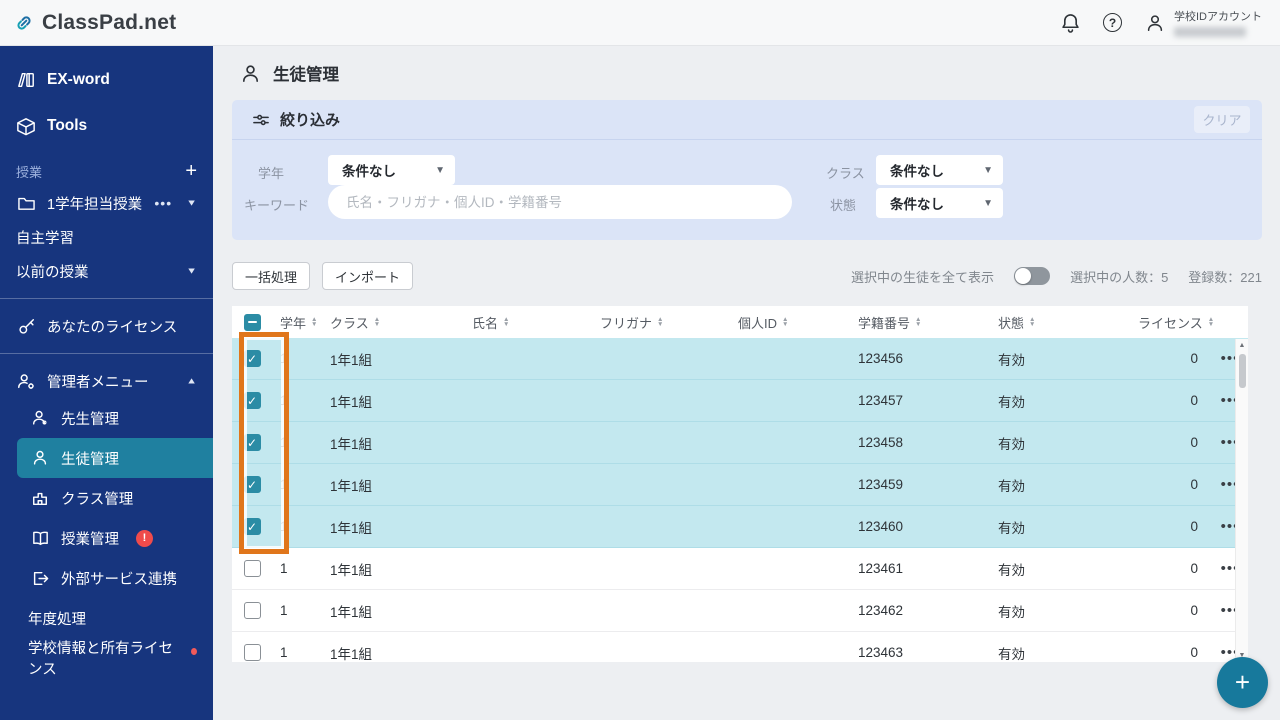 This screenshot has width=1280, height=720. Describe the element at coordinates (106, 126) in the screenshot. I see `sidebar-item-tools: Tools` at that location.